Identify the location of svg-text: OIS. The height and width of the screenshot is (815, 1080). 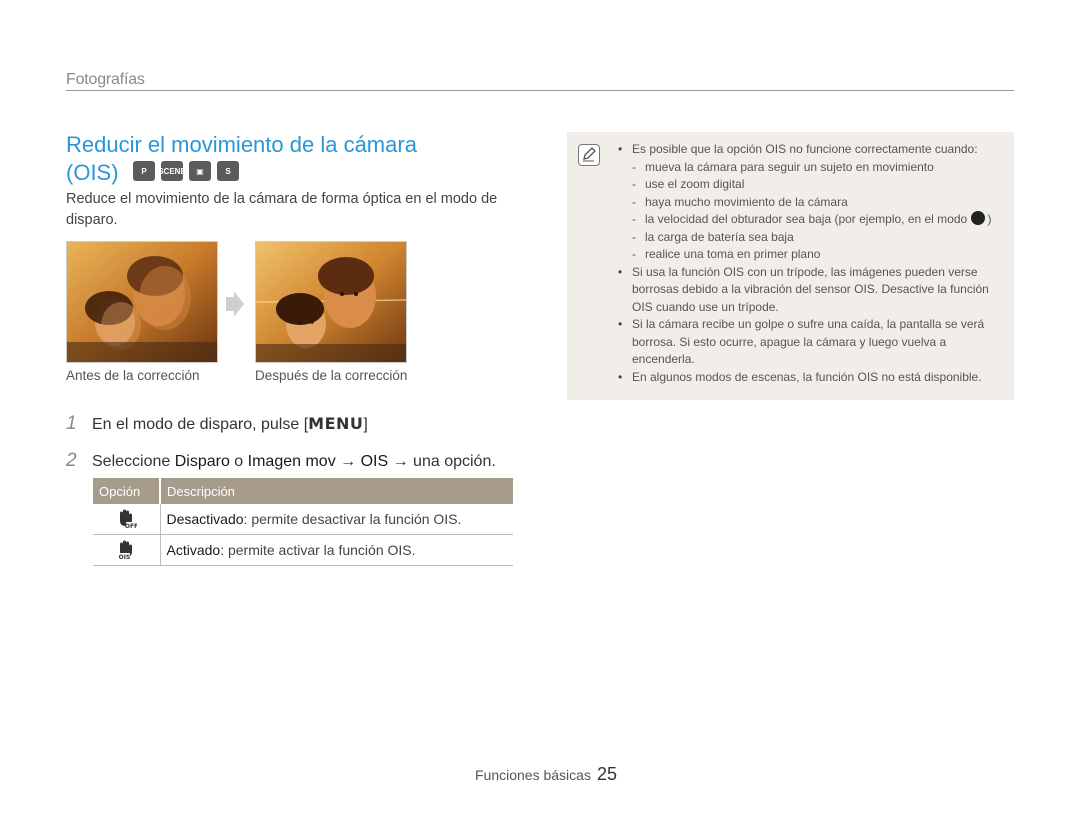
(125, 557).